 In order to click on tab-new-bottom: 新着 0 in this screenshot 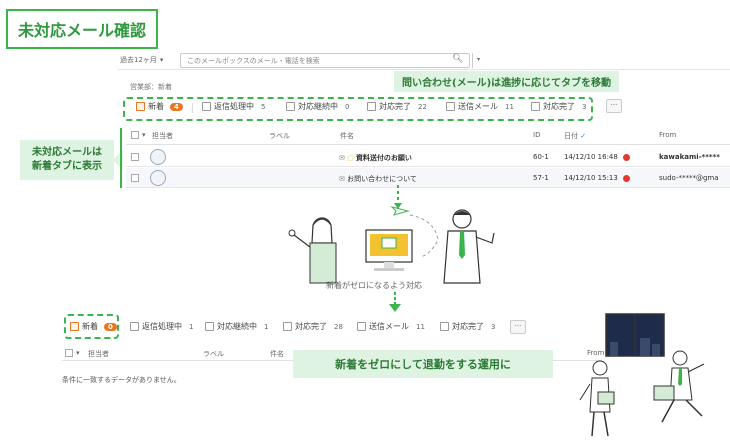, I will do `click(93, 326)`.